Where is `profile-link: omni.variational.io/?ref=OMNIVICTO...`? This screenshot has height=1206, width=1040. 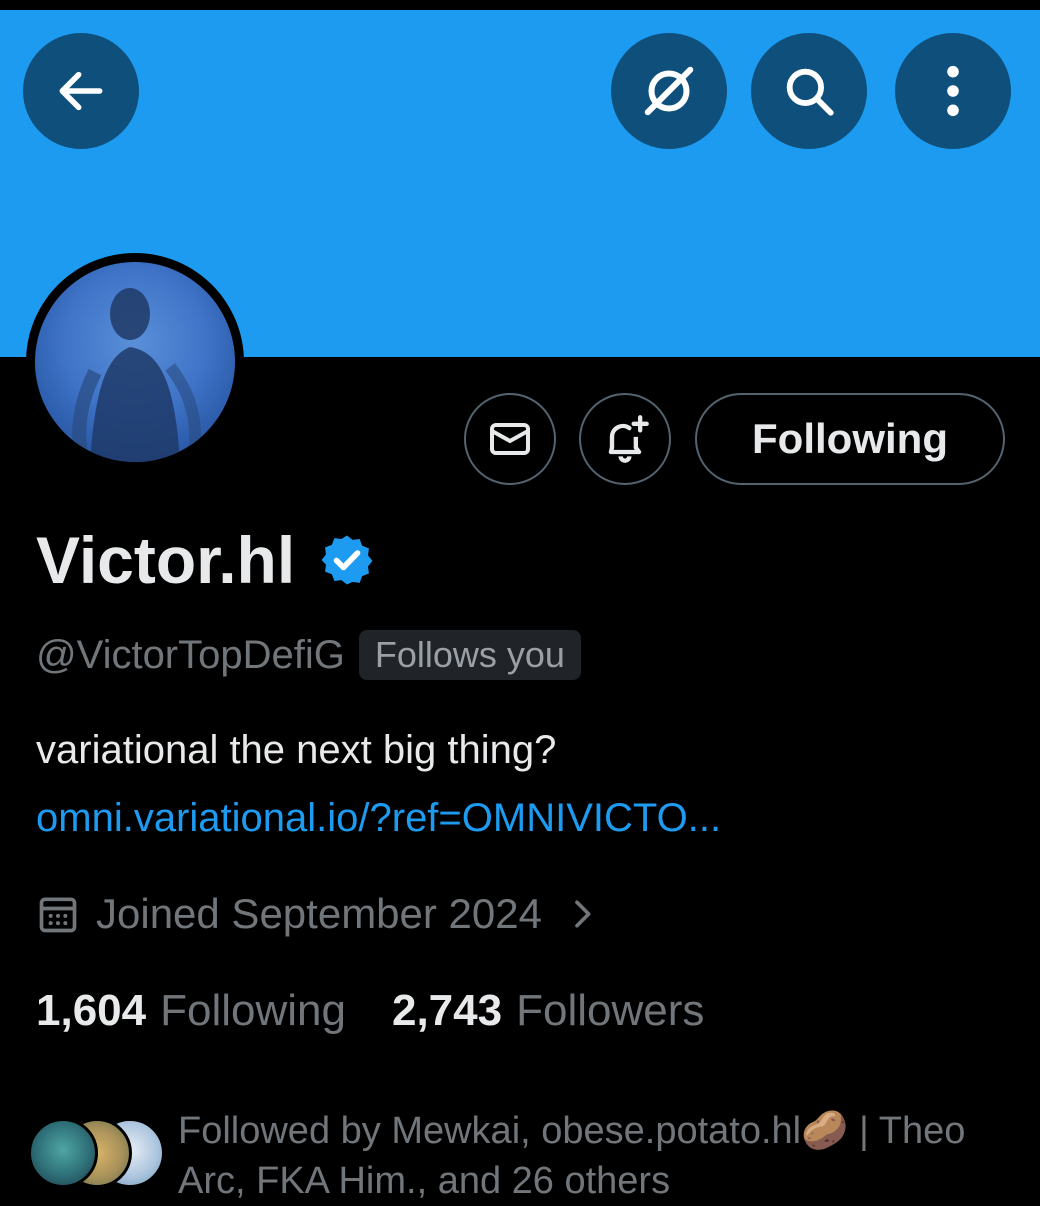
profile-link: omni.variational.io/?ref=OMNIVICTO... is located at coordinates (378, 818).